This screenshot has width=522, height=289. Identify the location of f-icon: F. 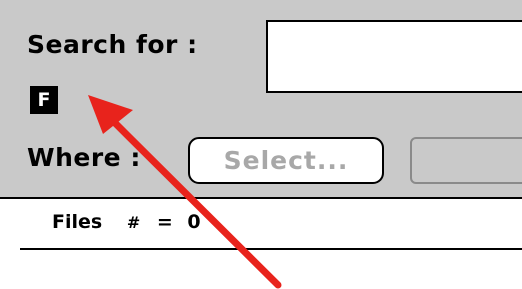
(44, 100).